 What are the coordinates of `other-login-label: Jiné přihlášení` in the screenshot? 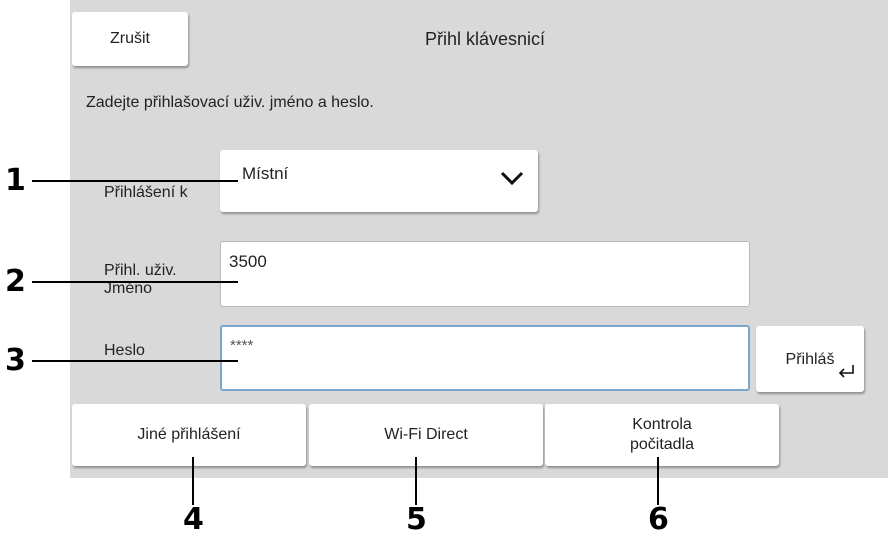 It's located at (189, 434).